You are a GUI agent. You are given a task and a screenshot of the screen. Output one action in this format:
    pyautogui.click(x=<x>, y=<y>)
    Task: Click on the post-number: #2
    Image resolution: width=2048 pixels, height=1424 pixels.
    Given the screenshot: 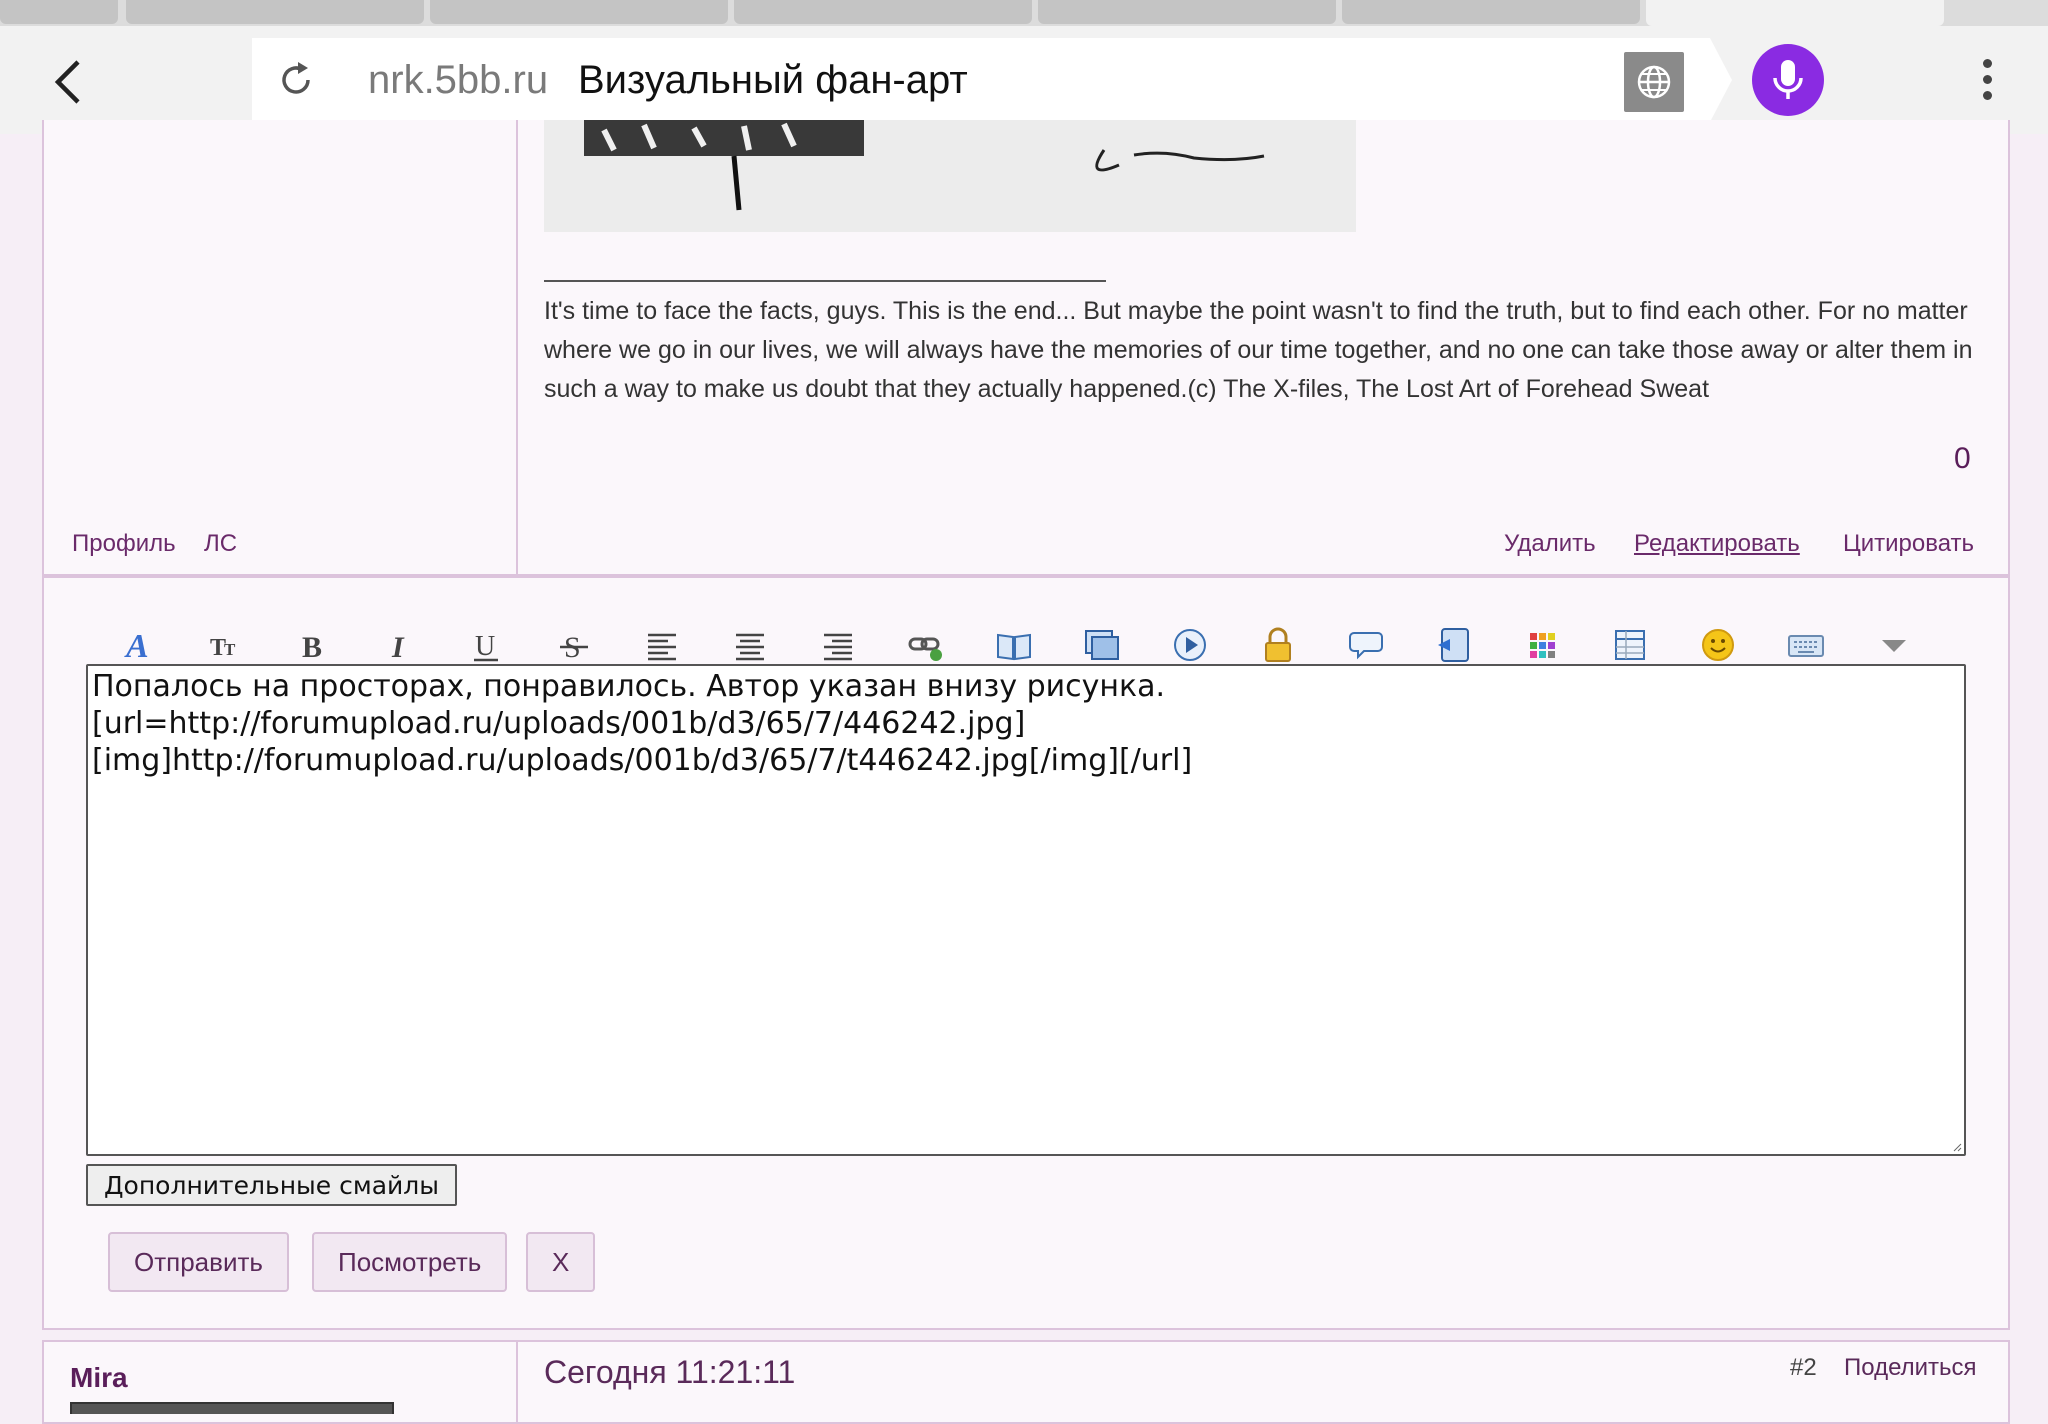 What is the action you would take?
    pyautogui.click(x=1803, y=1368)
    